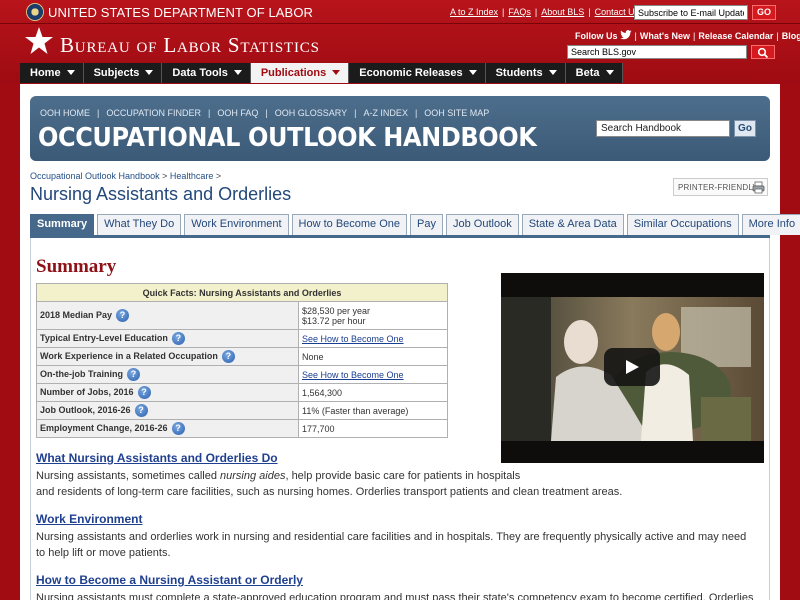  What do you see at coordinates (300, 73) in the screenshot?
I see `nav-publications: Publications` at bounding box center [300, 73].